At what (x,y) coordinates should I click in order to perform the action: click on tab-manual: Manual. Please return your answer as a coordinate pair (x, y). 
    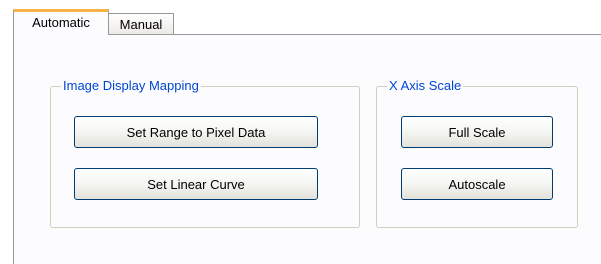
    Looking at the image, I should click on (141, 23).